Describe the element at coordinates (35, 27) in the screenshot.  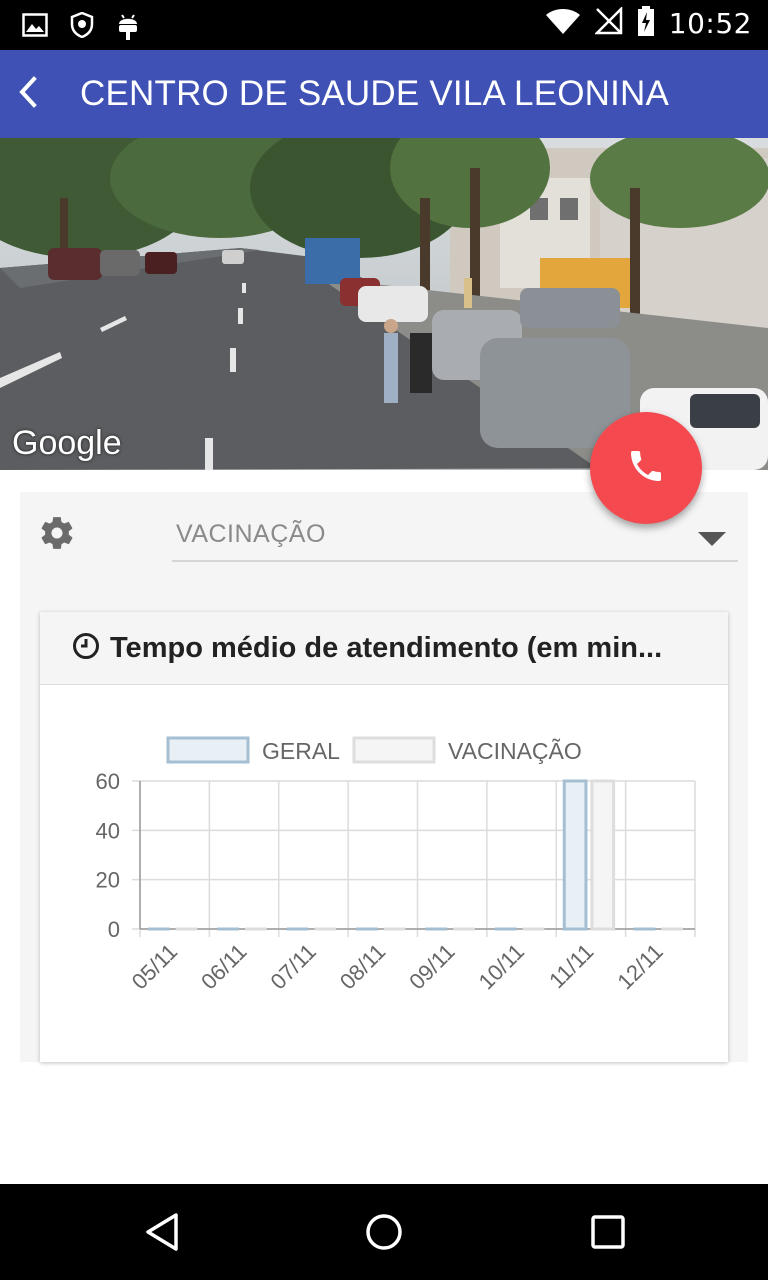
I see `image-icon` at that location.